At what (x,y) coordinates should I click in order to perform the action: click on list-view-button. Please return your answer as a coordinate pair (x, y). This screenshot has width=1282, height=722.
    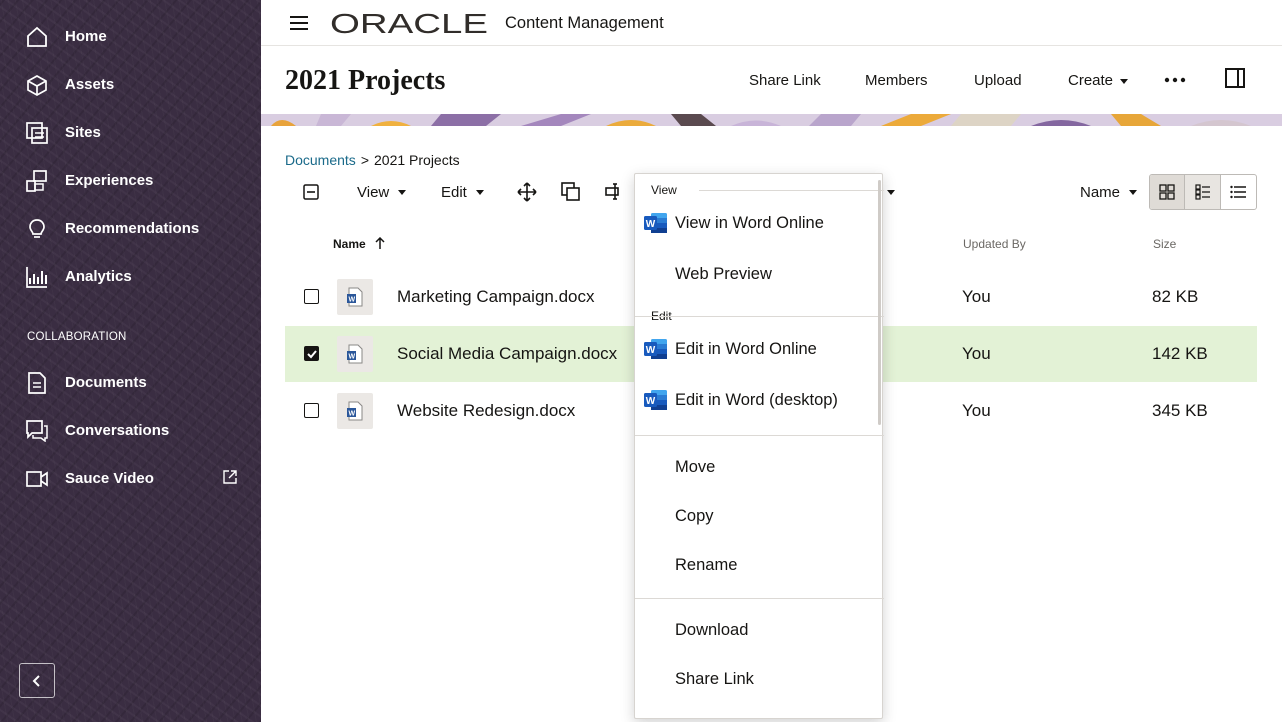
    Looking at the image, I should click on (1203, 192).